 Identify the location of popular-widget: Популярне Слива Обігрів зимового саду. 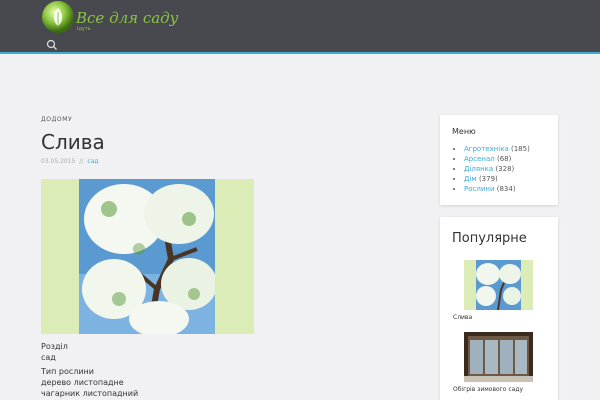
(499, 308).